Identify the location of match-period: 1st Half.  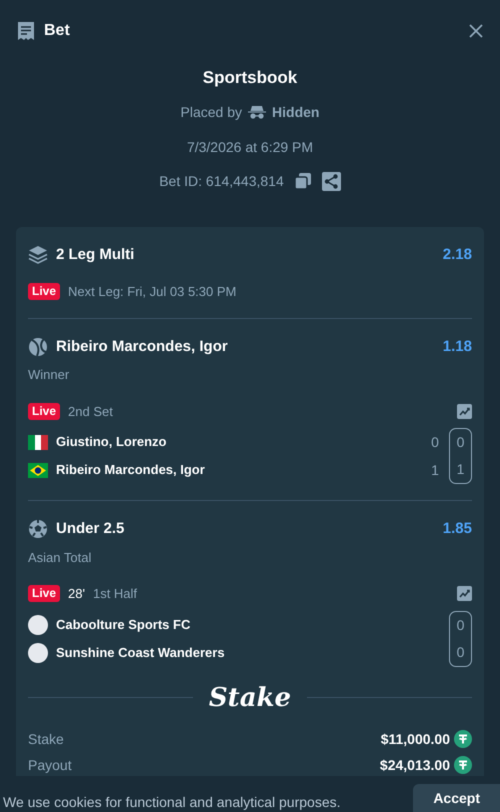
(115, 594).